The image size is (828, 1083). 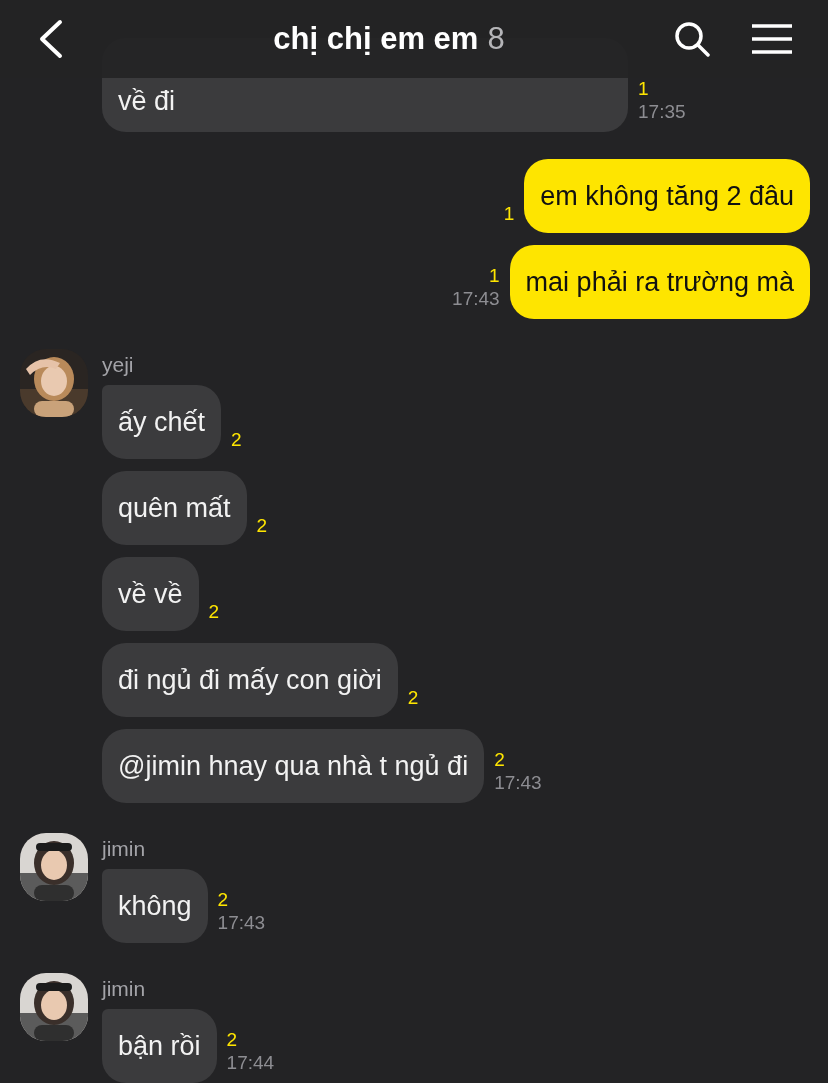 What do you see at coordinates (659, 282) in the screenshot?
I see `message-bubble: mai phải ra trường mà` at bounding box center [659, 282].